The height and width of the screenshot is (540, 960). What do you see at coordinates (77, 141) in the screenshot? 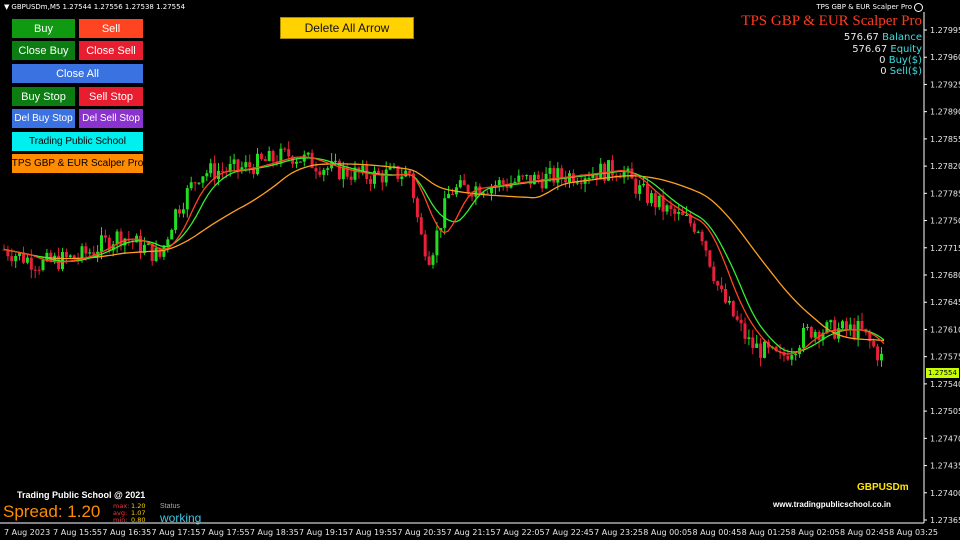
I see `trading-public-school-button: Trading Public School` at bounding box center [77, 141].